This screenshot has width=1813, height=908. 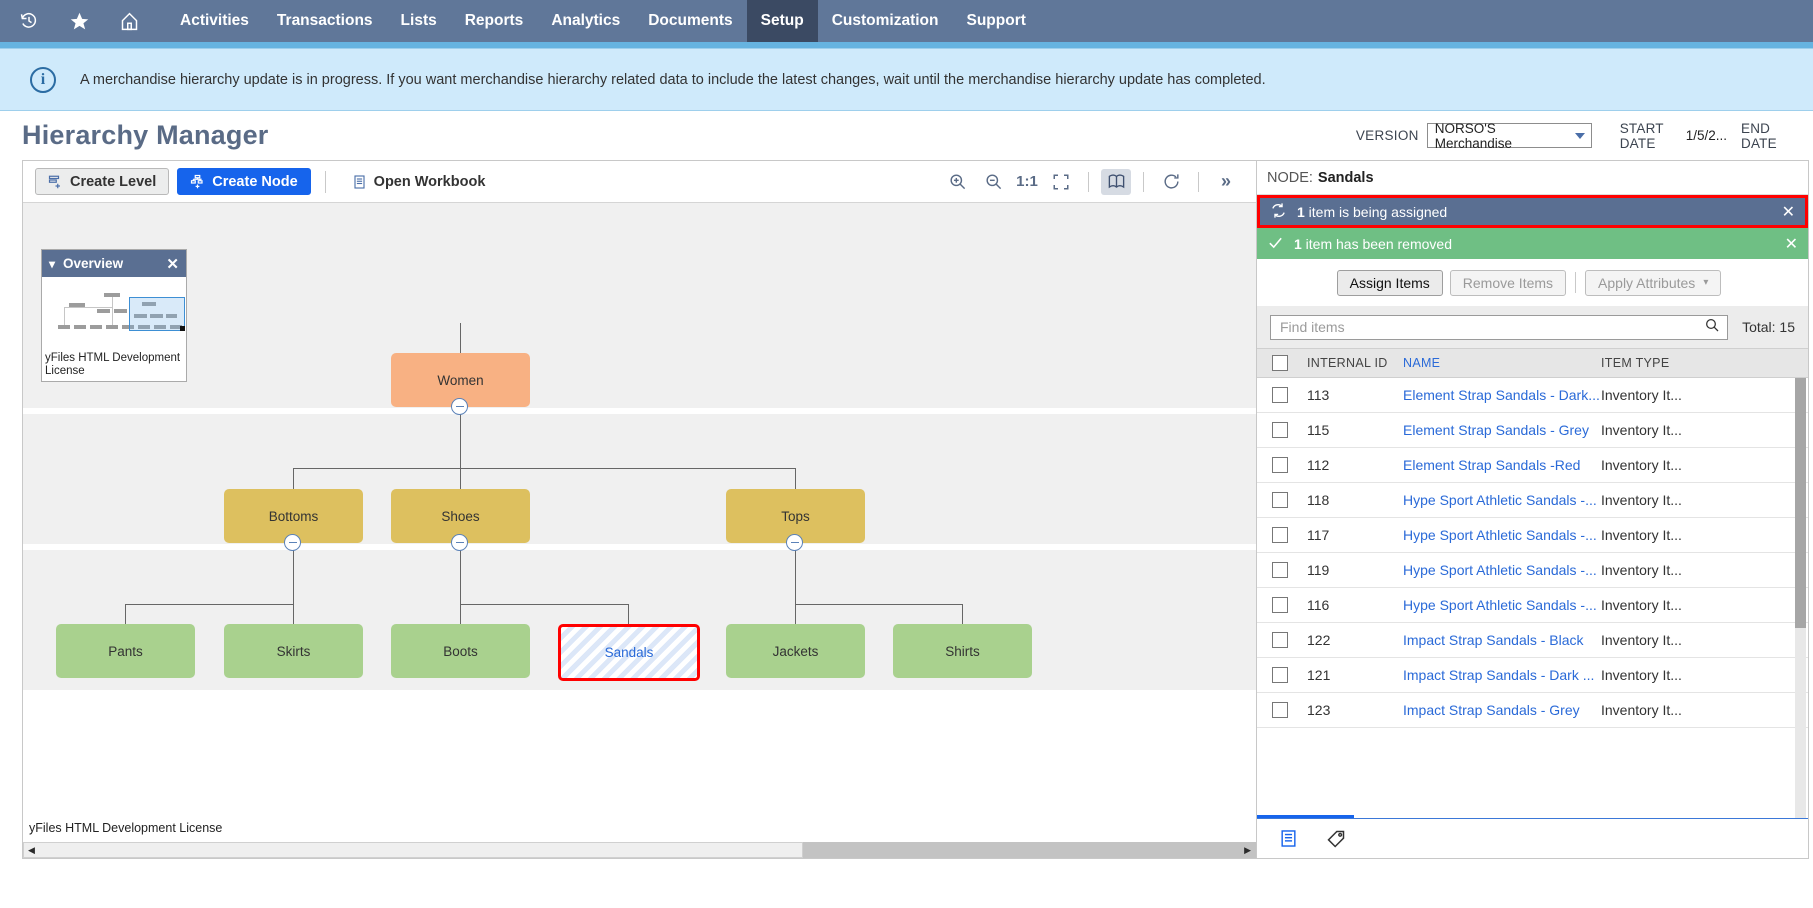 I want to click on overview-minimap, so click(x=114, y=313).